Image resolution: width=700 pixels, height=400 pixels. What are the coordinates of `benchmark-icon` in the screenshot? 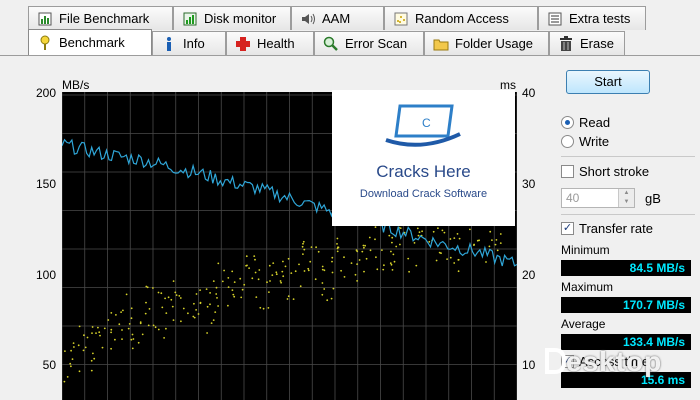 It's located at (45, 43).